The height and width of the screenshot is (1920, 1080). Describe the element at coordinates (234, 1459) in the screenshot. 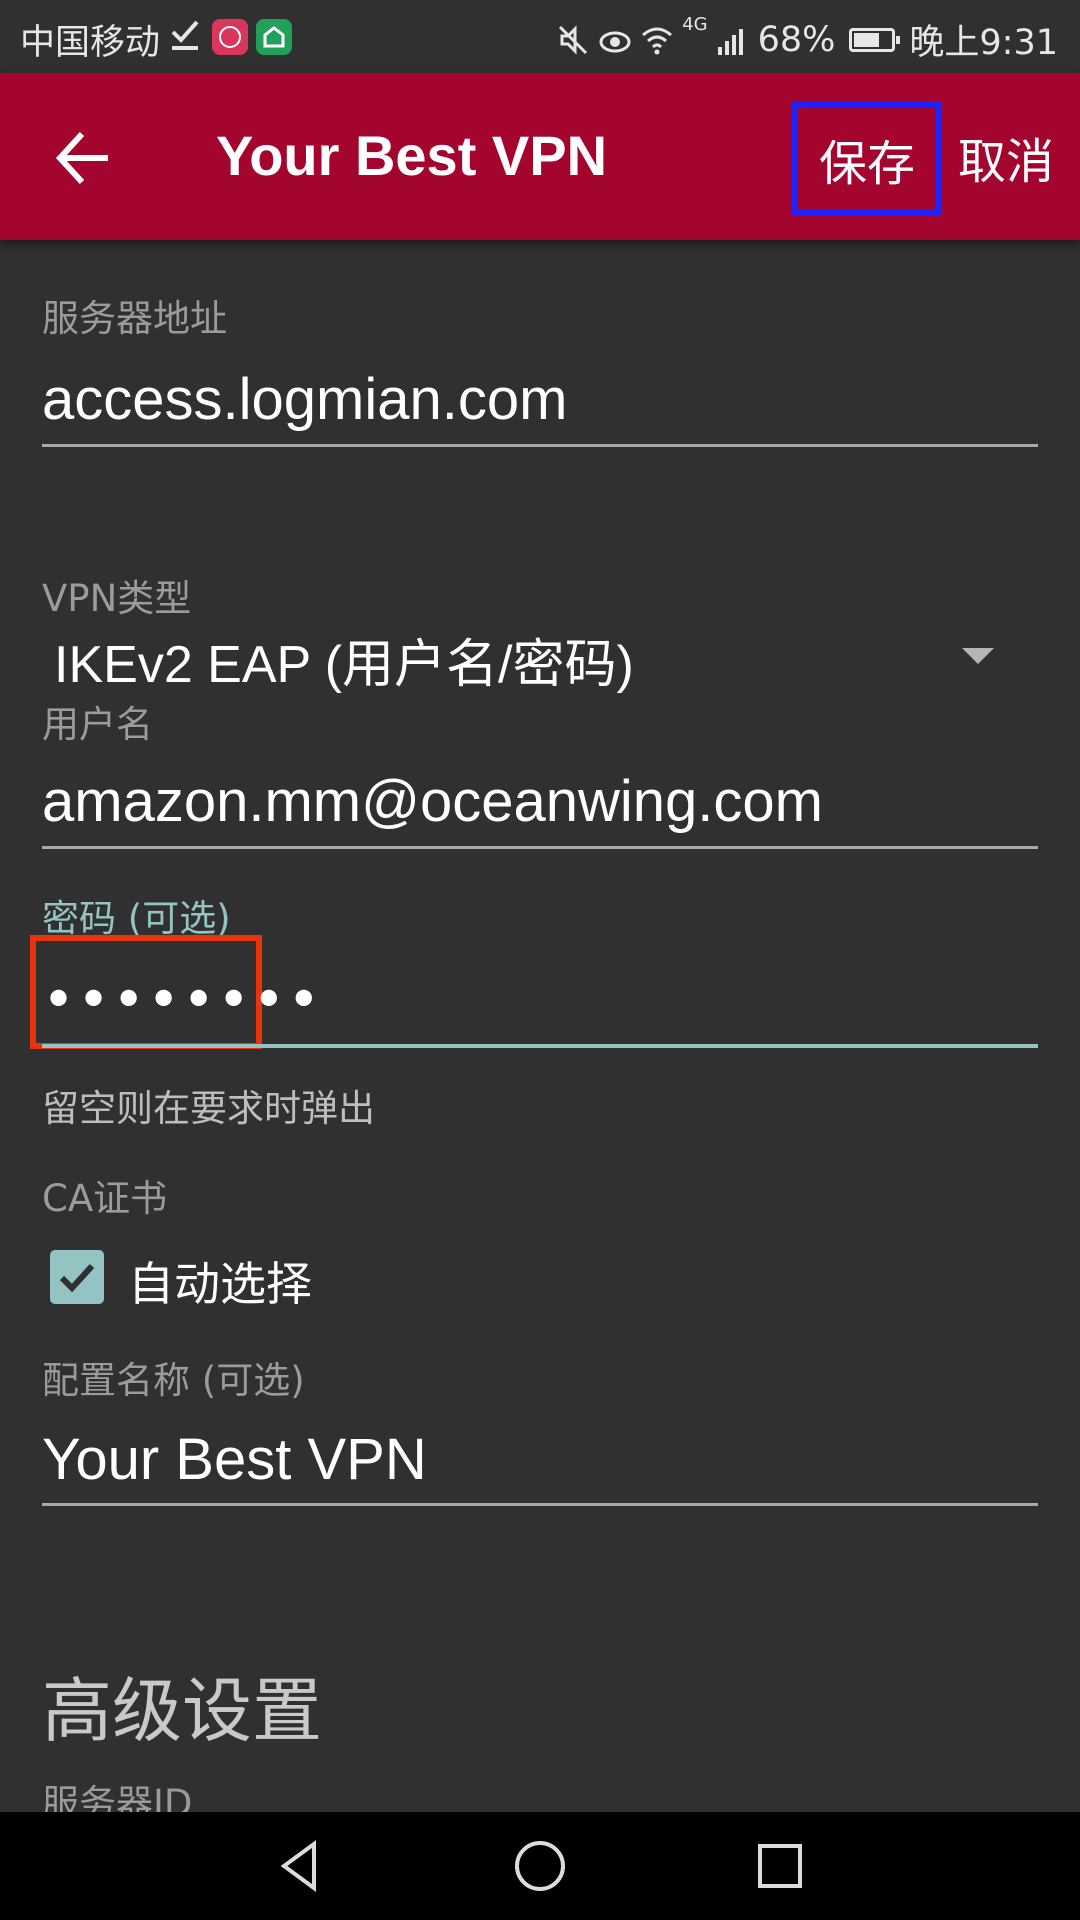

I see `profile-name-input: Your Best VPN` at that location.